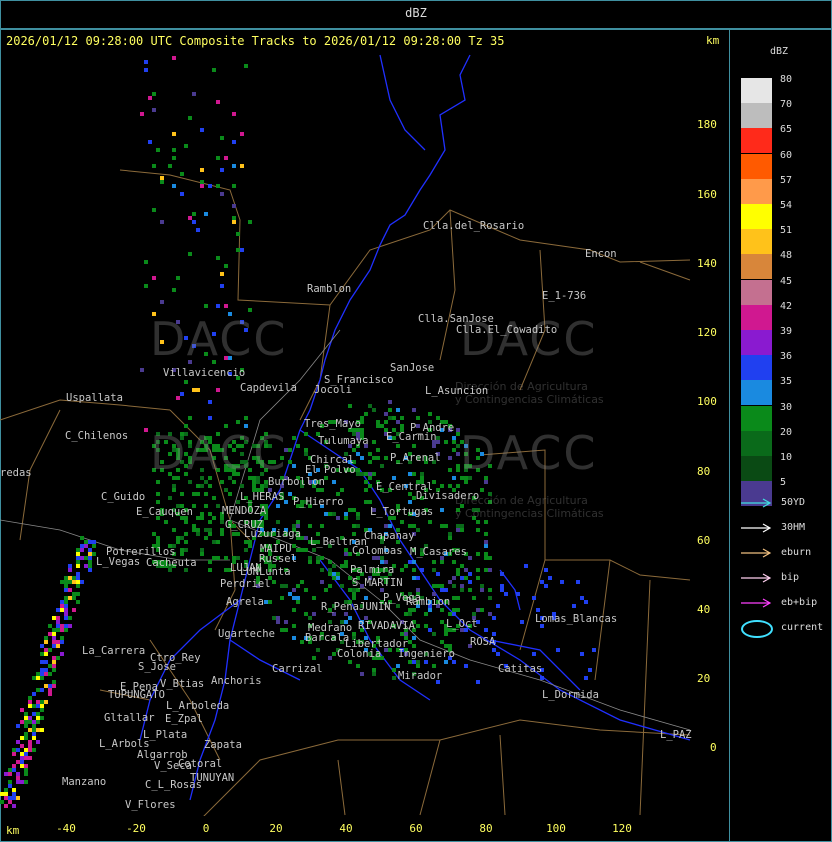 The height and width of the screenshot is (842, 832). I want to click on product-label: dBZ, so click(416, 13).